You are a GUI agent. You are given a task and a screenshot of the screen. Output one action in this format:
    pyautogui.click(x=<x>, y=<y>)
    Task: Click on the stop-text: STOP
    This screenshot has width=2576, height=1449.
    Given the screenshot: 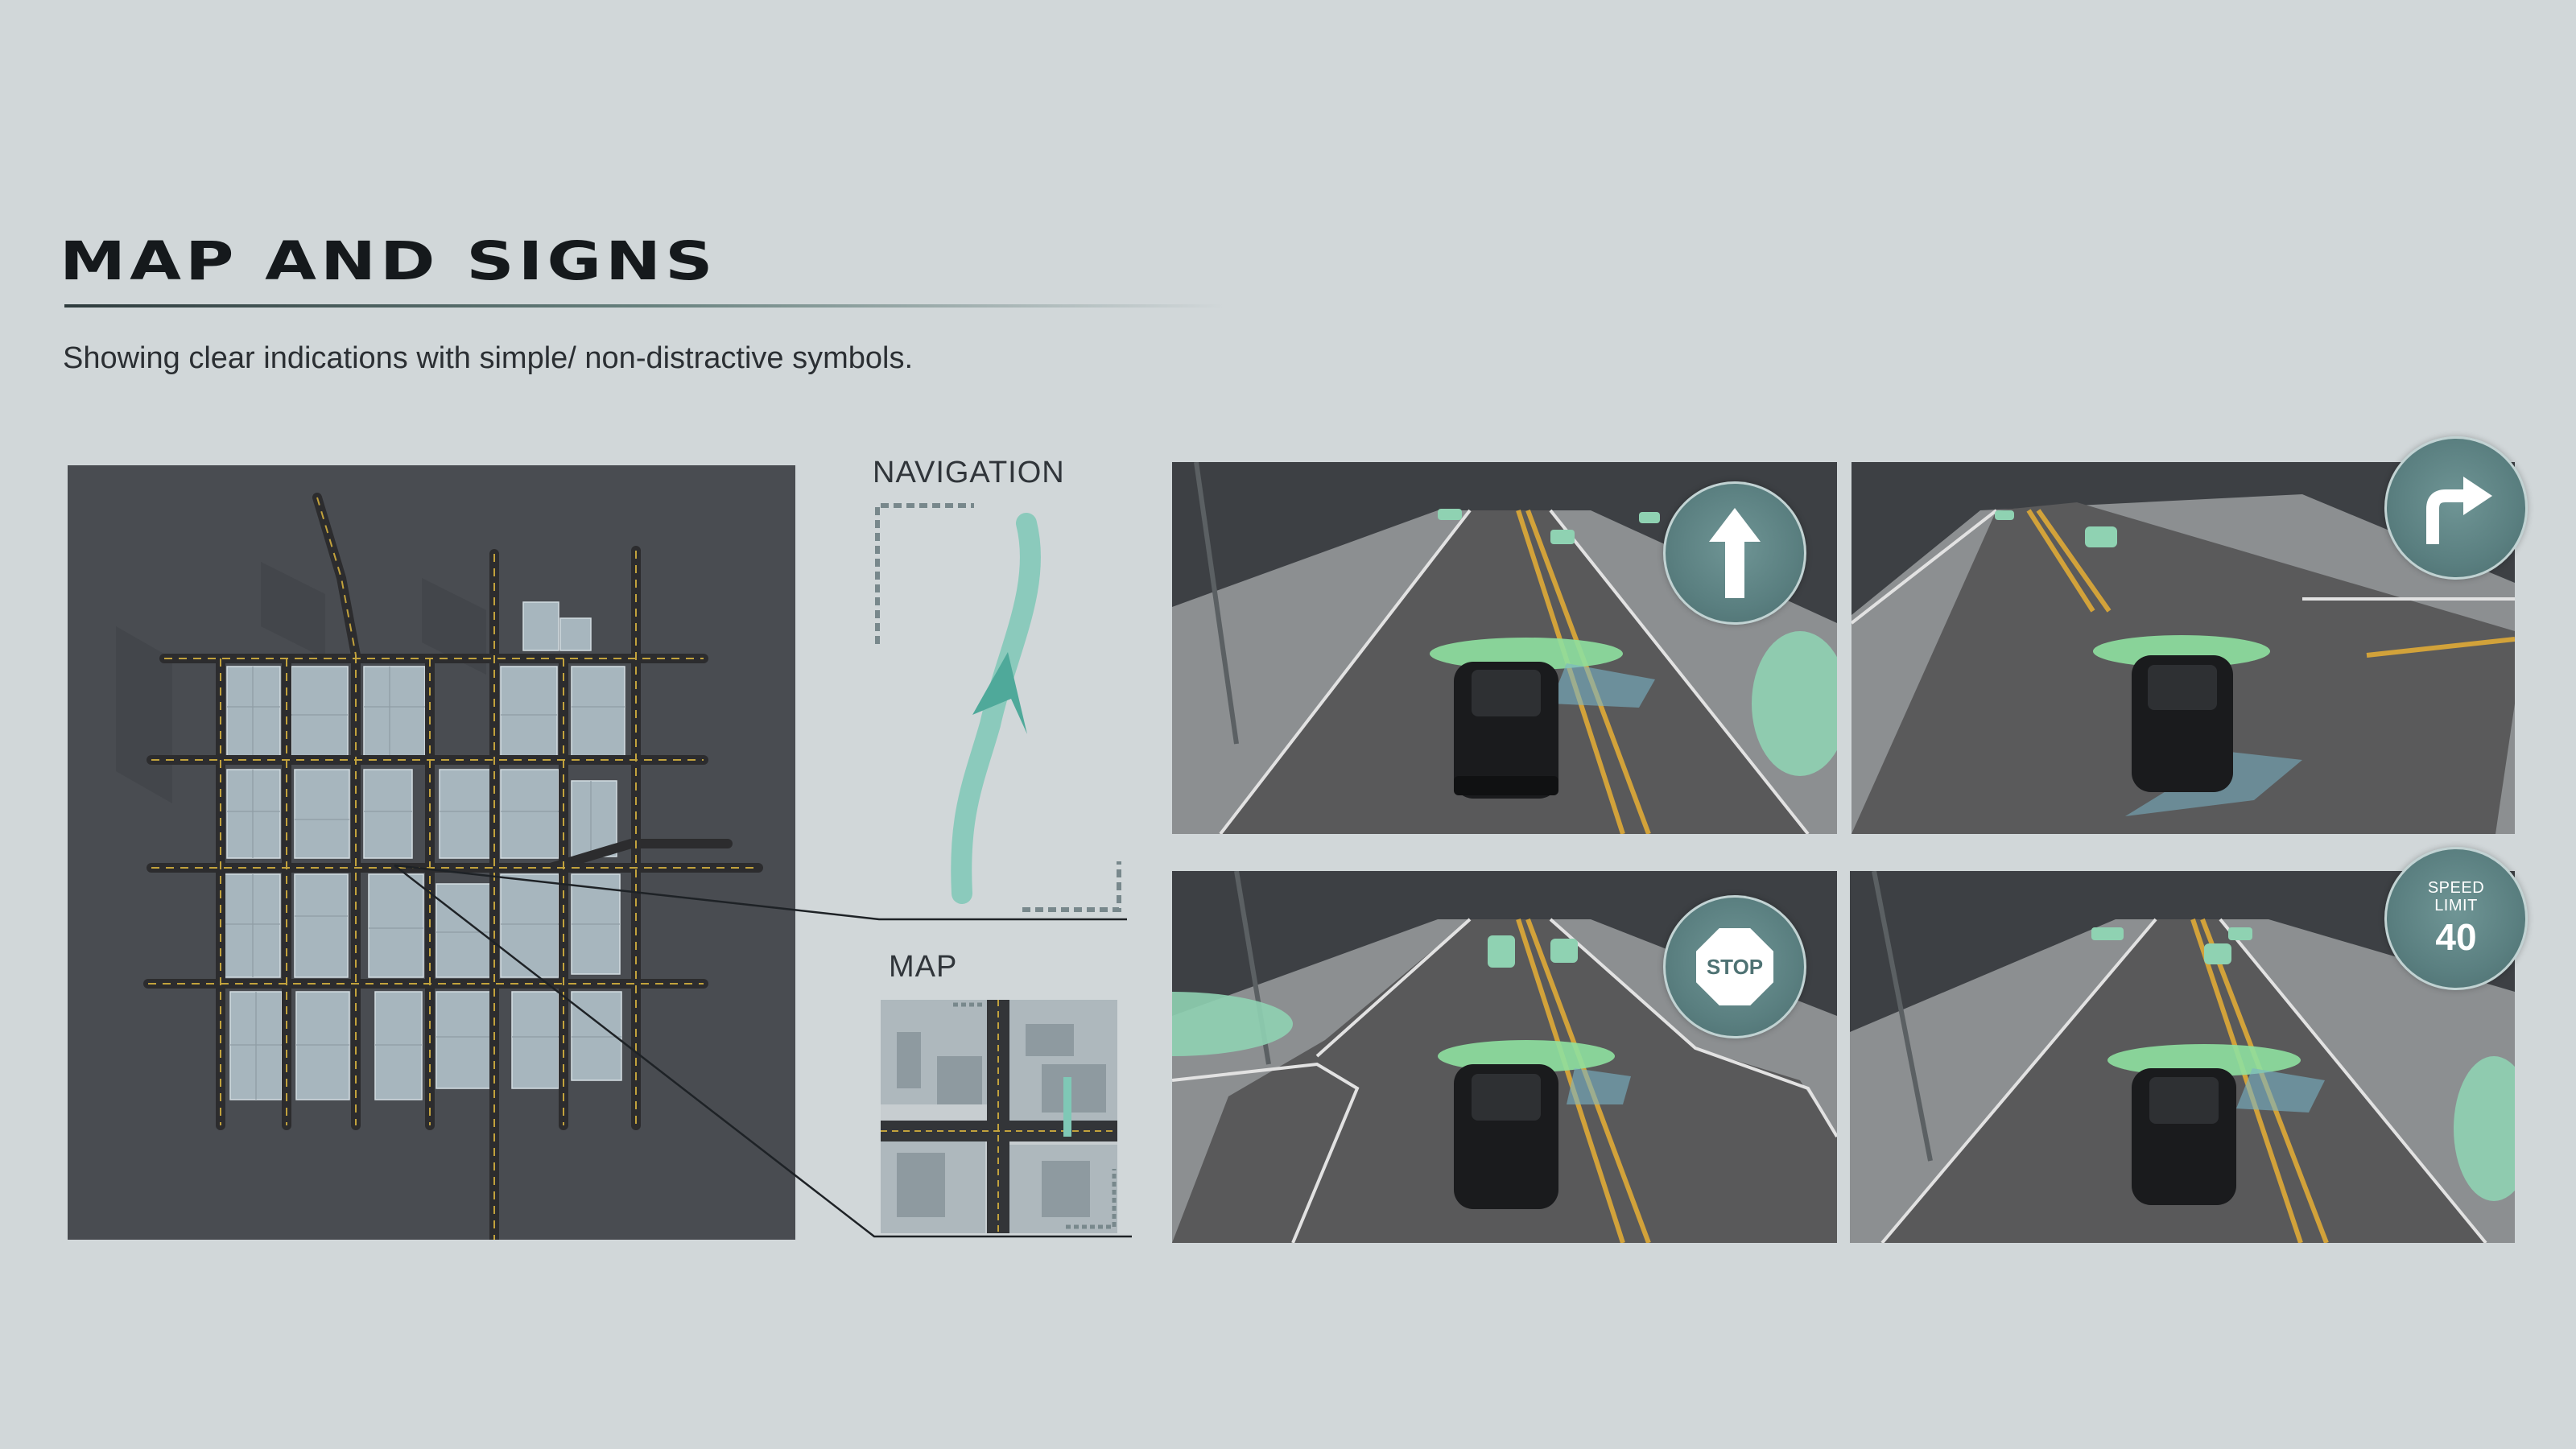 What is the action you would take?
    pyautogui.click(x=1735, y=966)
    